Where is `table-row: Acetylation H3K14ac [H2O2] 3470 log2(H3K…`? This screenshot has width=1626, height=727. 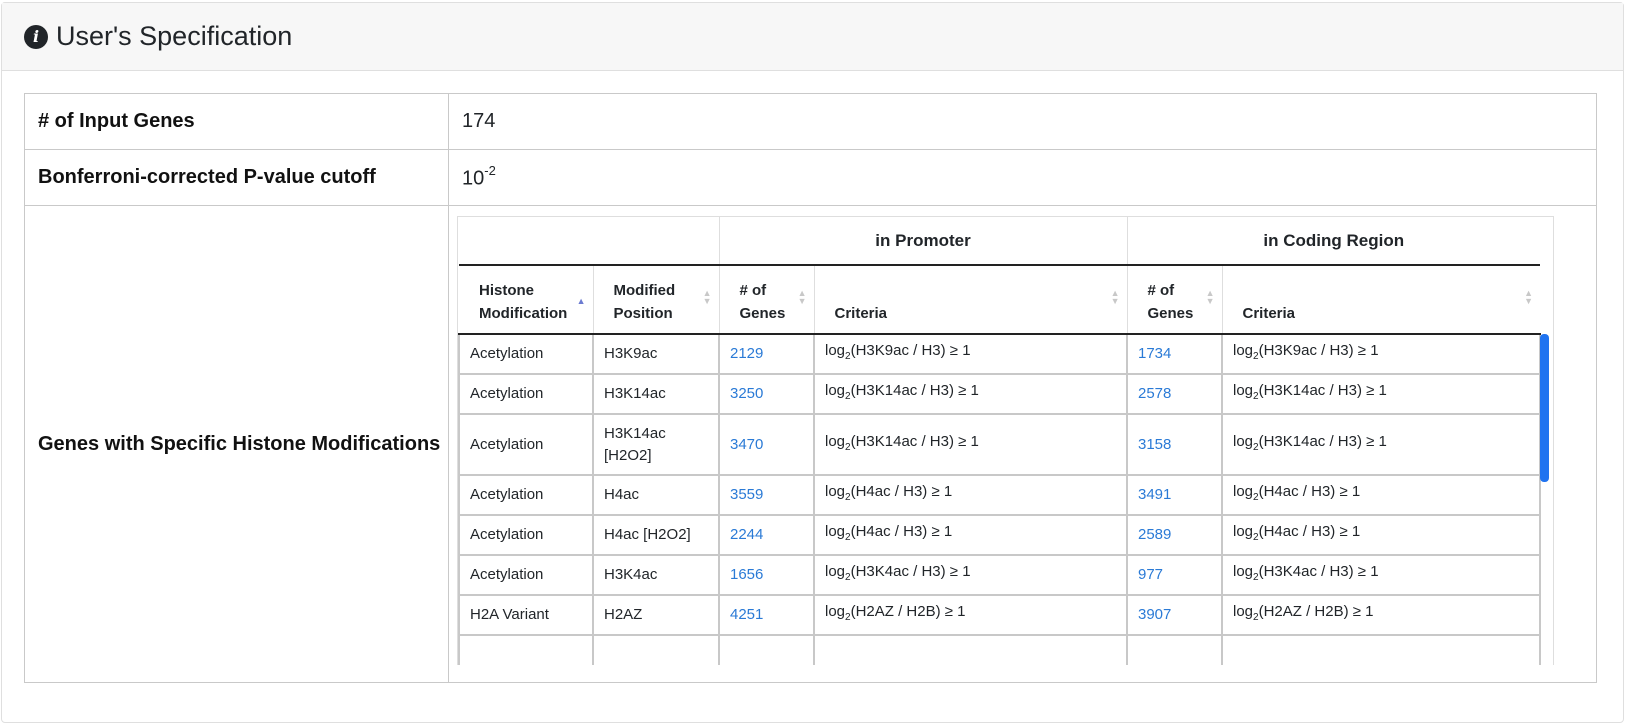 table-row: Acetylation H3K14ac [H2O2] 3470 log2(H3K… is located at coordinates (1000, 444).